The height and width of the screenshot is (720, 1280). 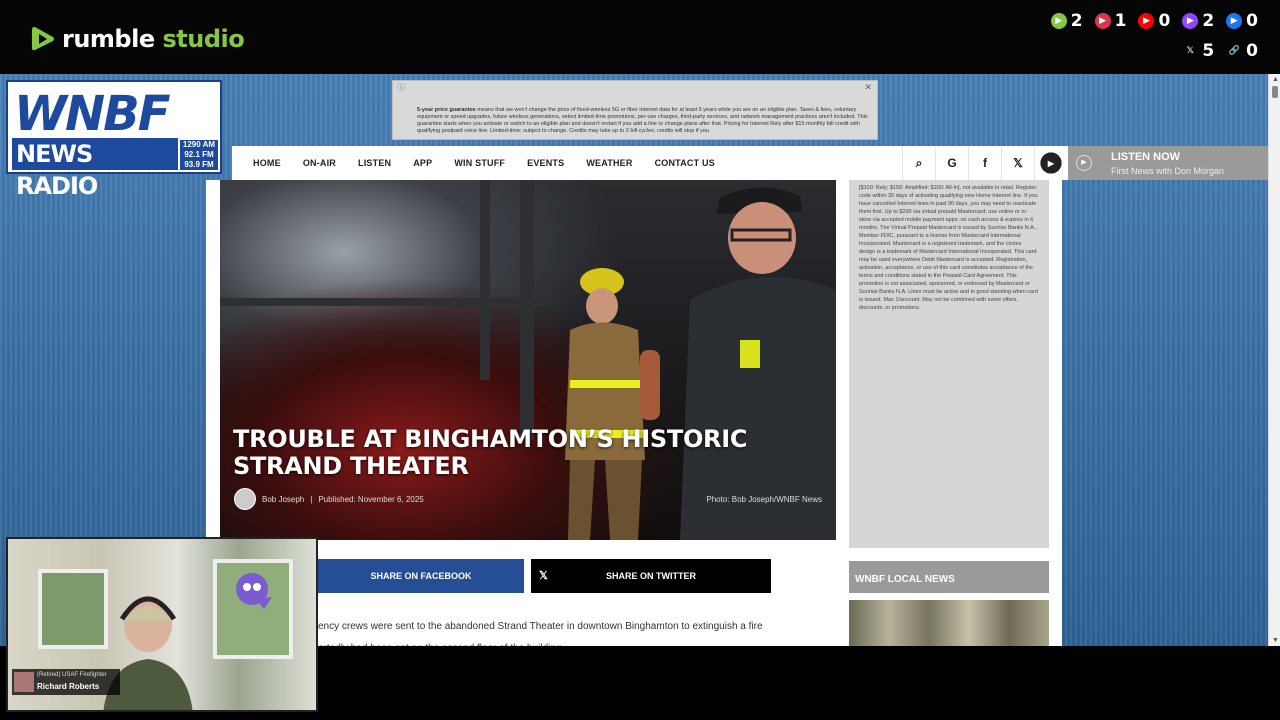 What do you see at coordinates (199, 155) in the screenshot?
I see `logo-frequencies: 1290 AM 92.1 FM 93.9 FM` at bounding box center [199, 155].